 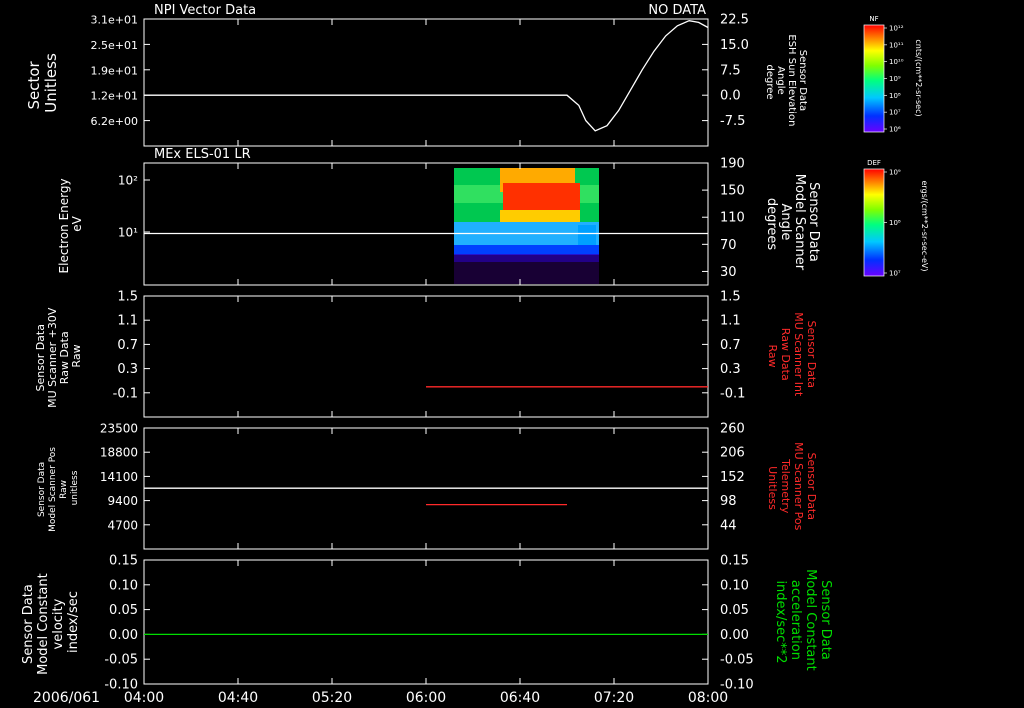 I want to click on tick-label: 9400, so click(x=122, y=501).